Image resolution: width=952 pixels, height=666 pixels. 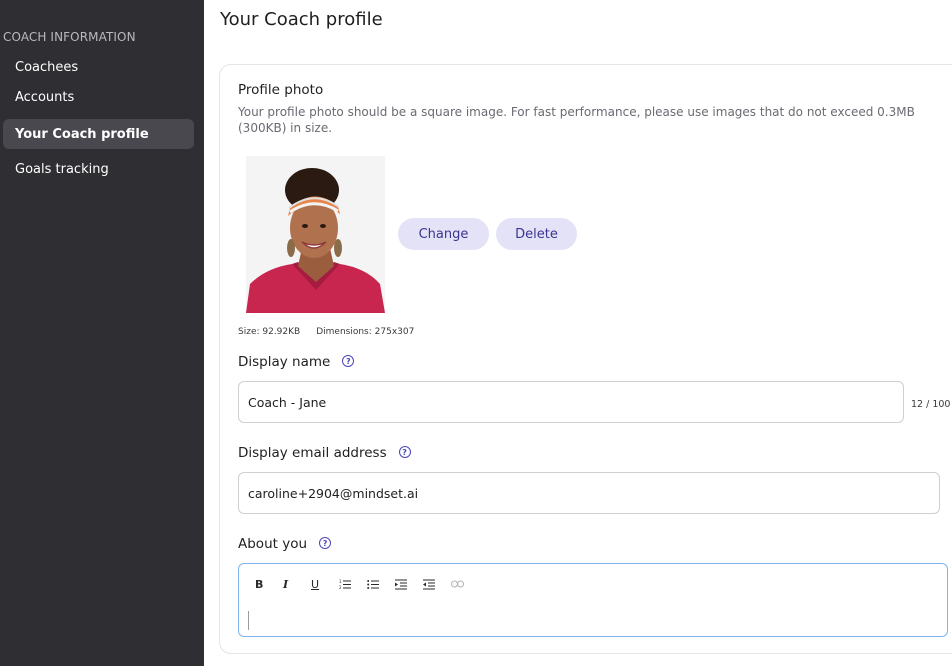 I want to click on bullet-list-icon, so click(x=381, y=584).